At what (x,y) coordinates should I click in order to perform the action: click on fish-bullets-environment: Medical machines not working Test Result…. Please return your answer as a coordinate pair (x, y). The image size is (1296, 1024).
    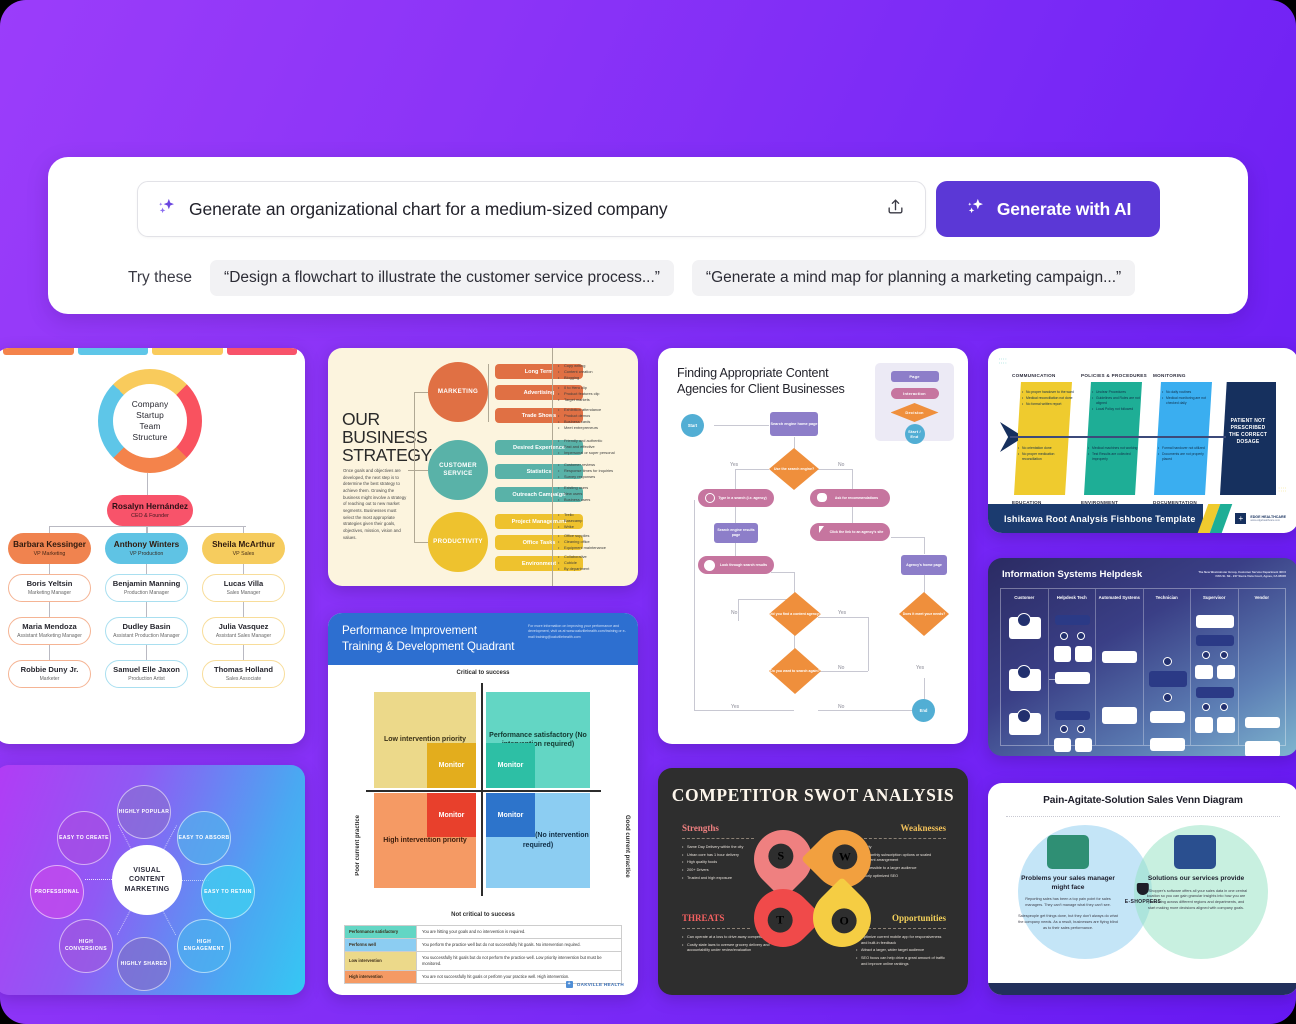
    Looking at the image, I should click on (1114, 454).